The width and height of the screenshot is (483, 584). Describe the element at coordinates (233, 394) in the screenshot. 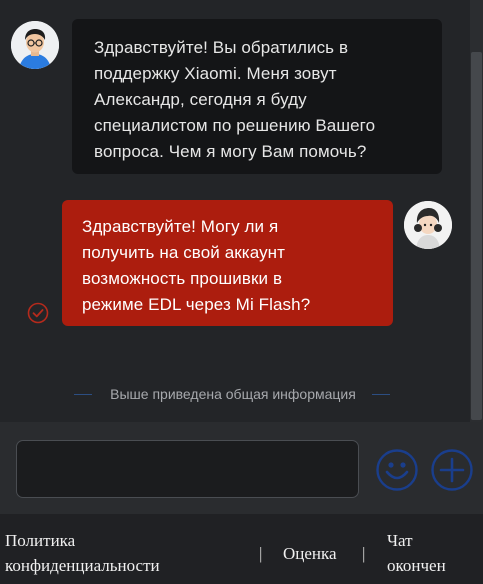

I see `info-divider-text: Выше приведена общая информация` at that location.